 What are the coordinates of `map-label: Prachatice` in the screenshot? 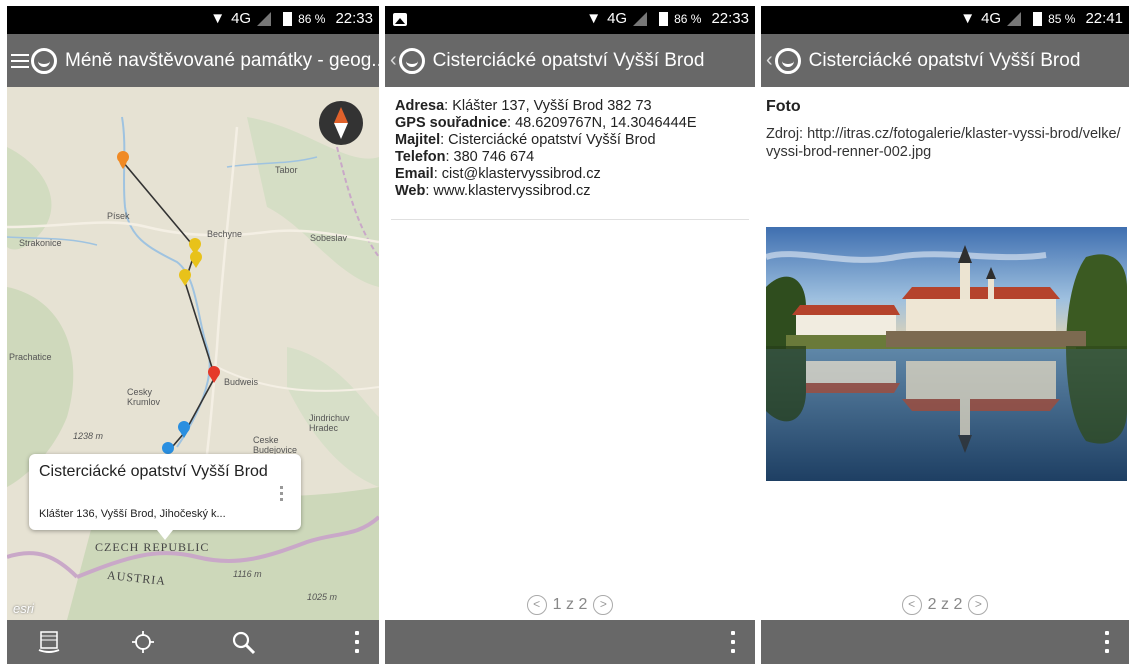 It's located at (30, 357).